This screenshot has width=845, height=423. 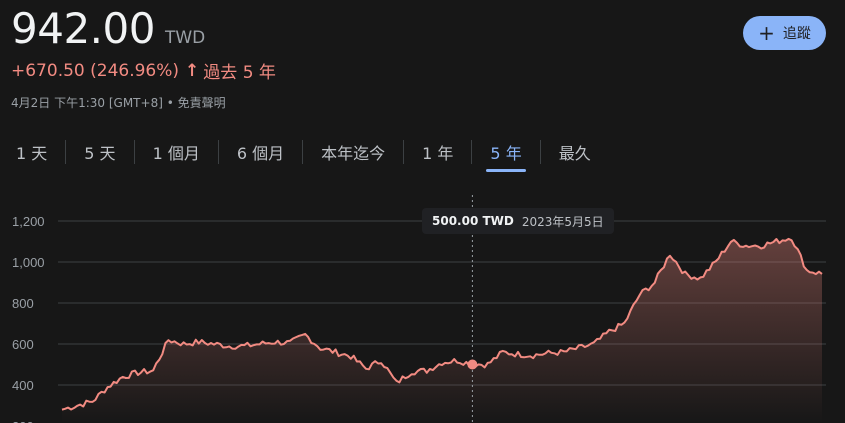 I want to click on y-tick-label: 400, so click(x=23, y=385).